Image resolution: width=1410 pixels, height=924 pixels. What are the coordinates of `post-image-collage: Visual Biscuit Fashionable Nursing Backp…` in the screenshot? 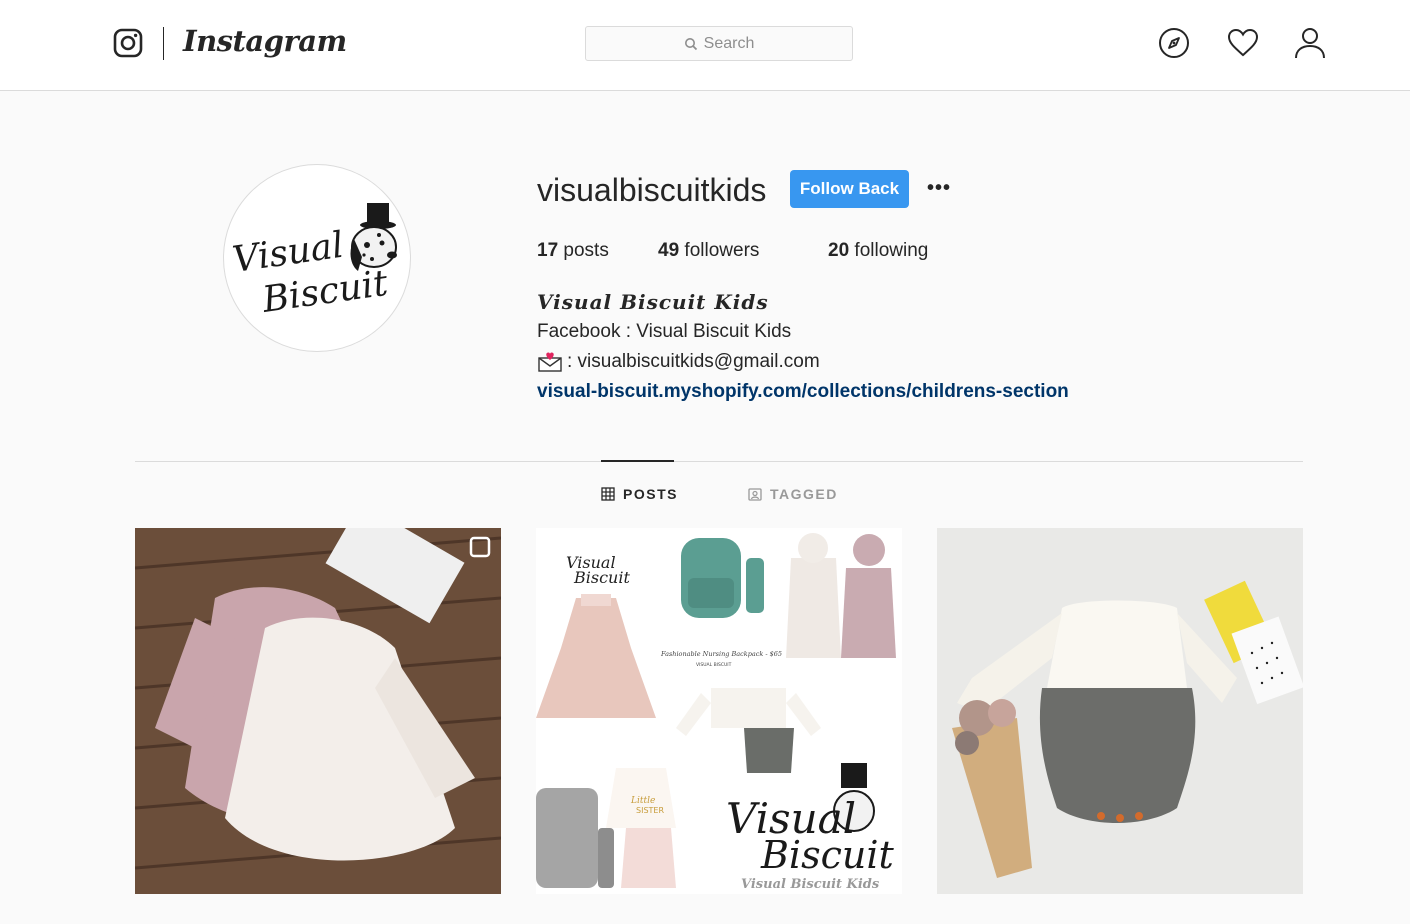 It's located at (719, 711).